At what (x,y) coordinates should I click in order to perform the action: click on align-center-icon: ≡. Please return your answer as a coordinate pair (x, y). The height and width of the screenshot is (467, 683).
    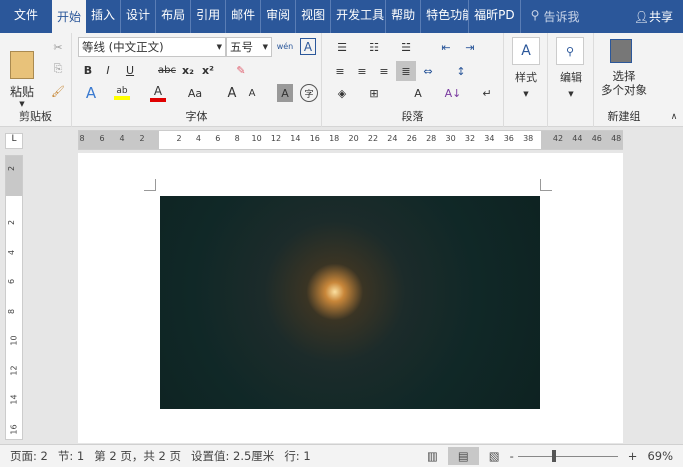
    Looking at the image, I should click on (362, 71).